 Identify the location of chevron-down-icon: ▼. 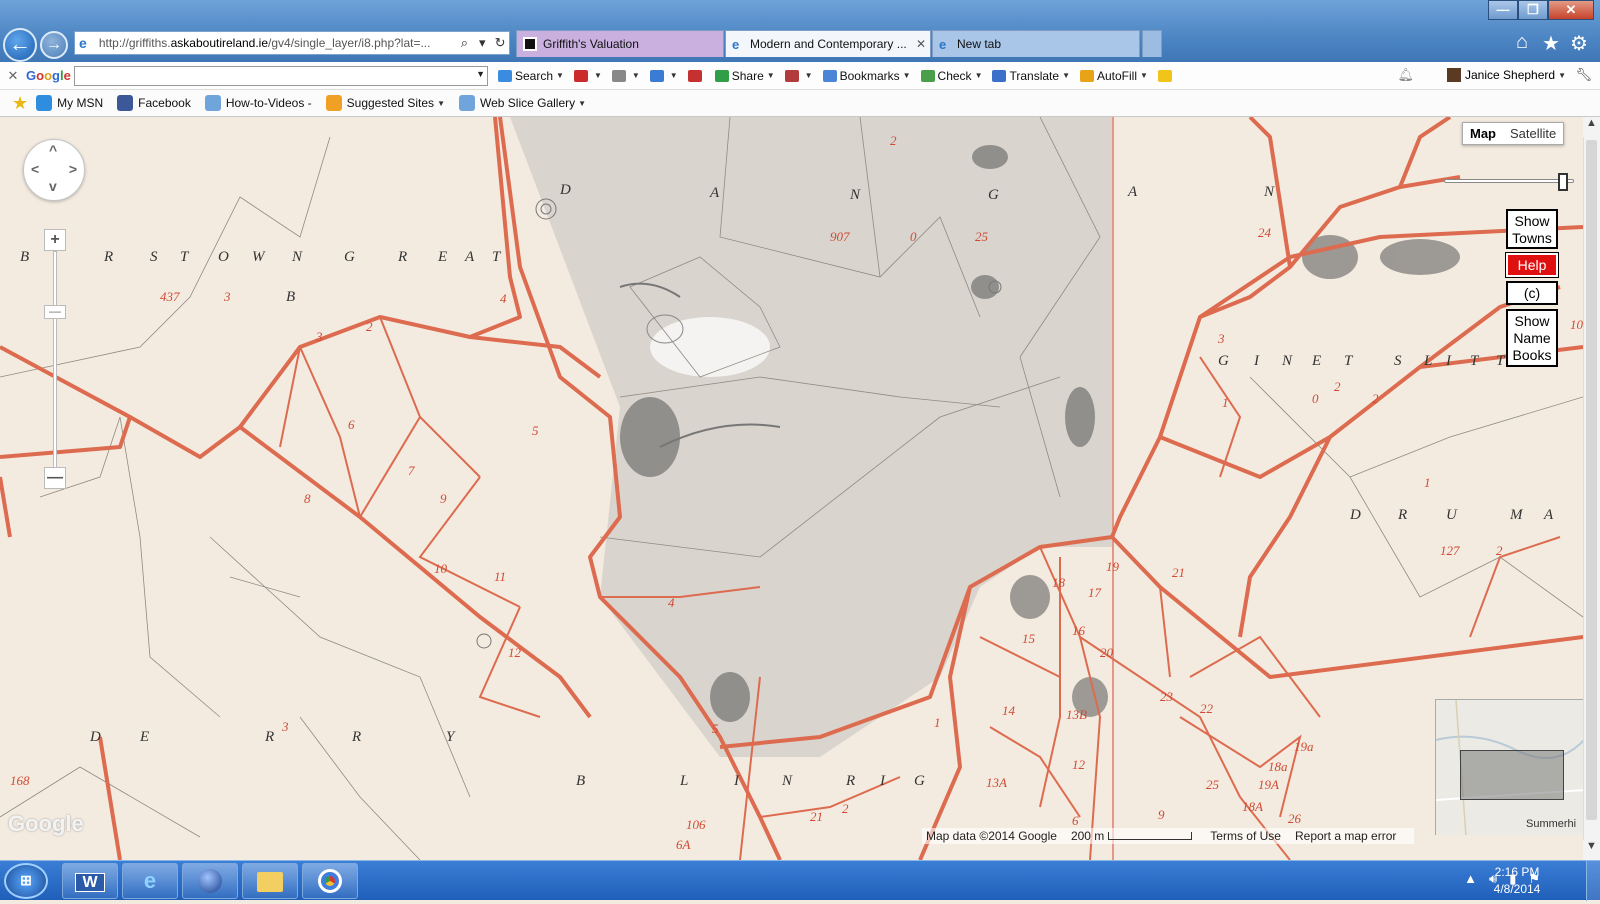
(480, 74).